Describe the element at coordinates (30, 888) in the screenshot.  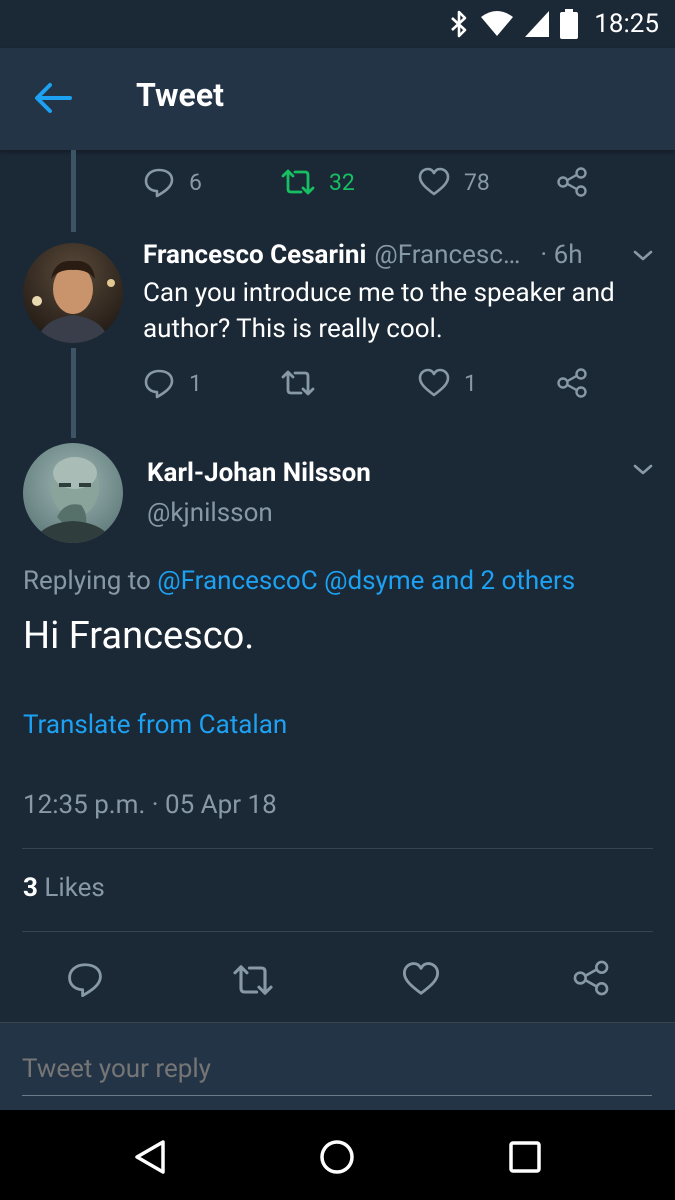
I see `likes-count: 3` at that location.